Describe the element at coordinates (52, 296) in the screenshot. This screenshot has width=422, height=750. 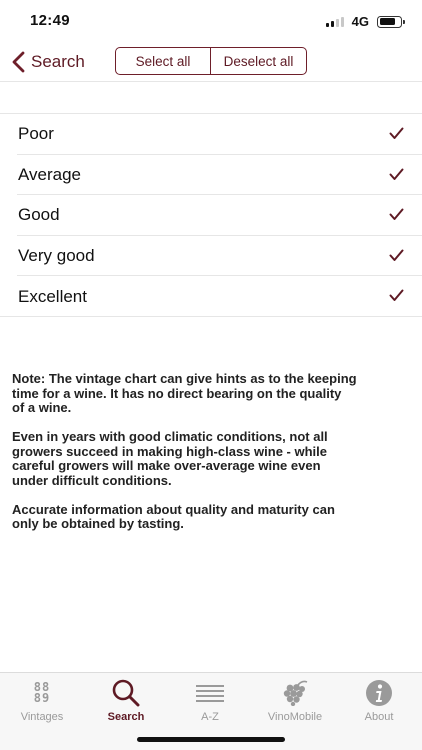
I see `option-label: Excellent` at that location.